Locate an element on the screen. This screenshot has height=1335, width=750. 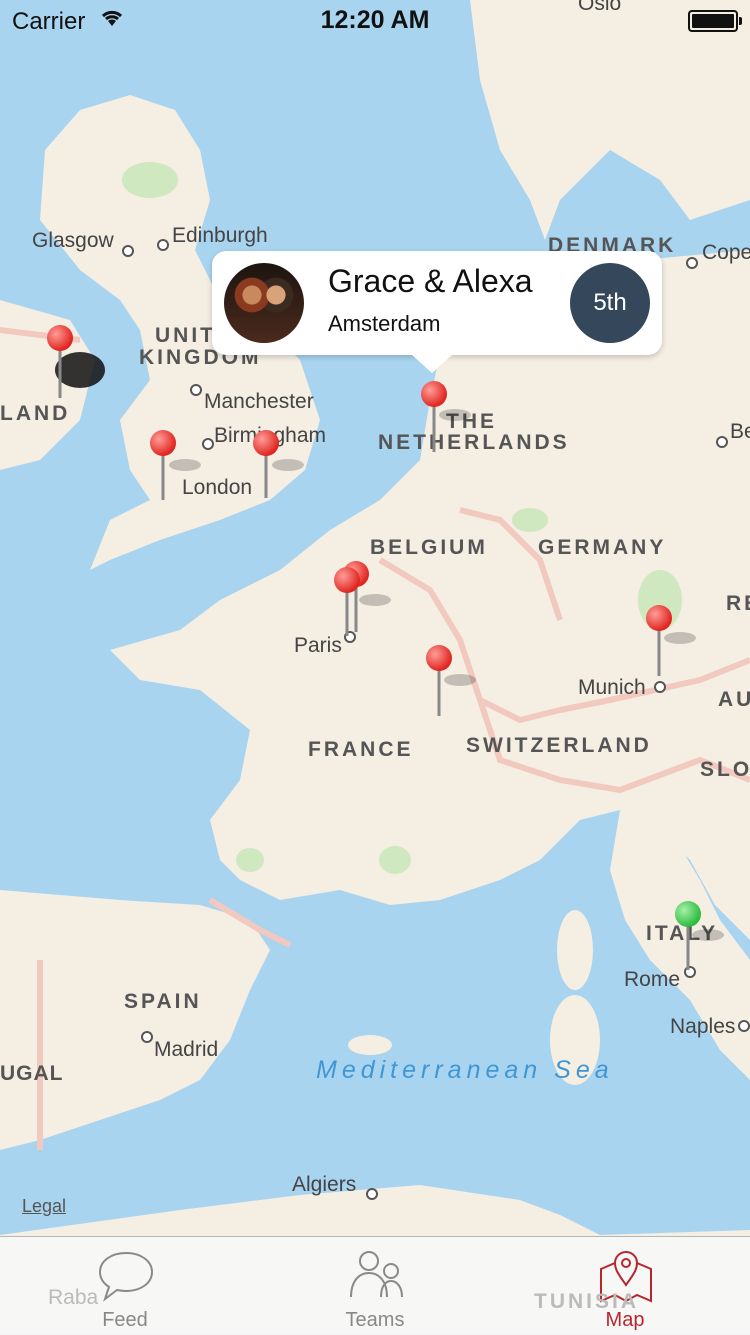
pin-london is located at coordinates (278, 464).